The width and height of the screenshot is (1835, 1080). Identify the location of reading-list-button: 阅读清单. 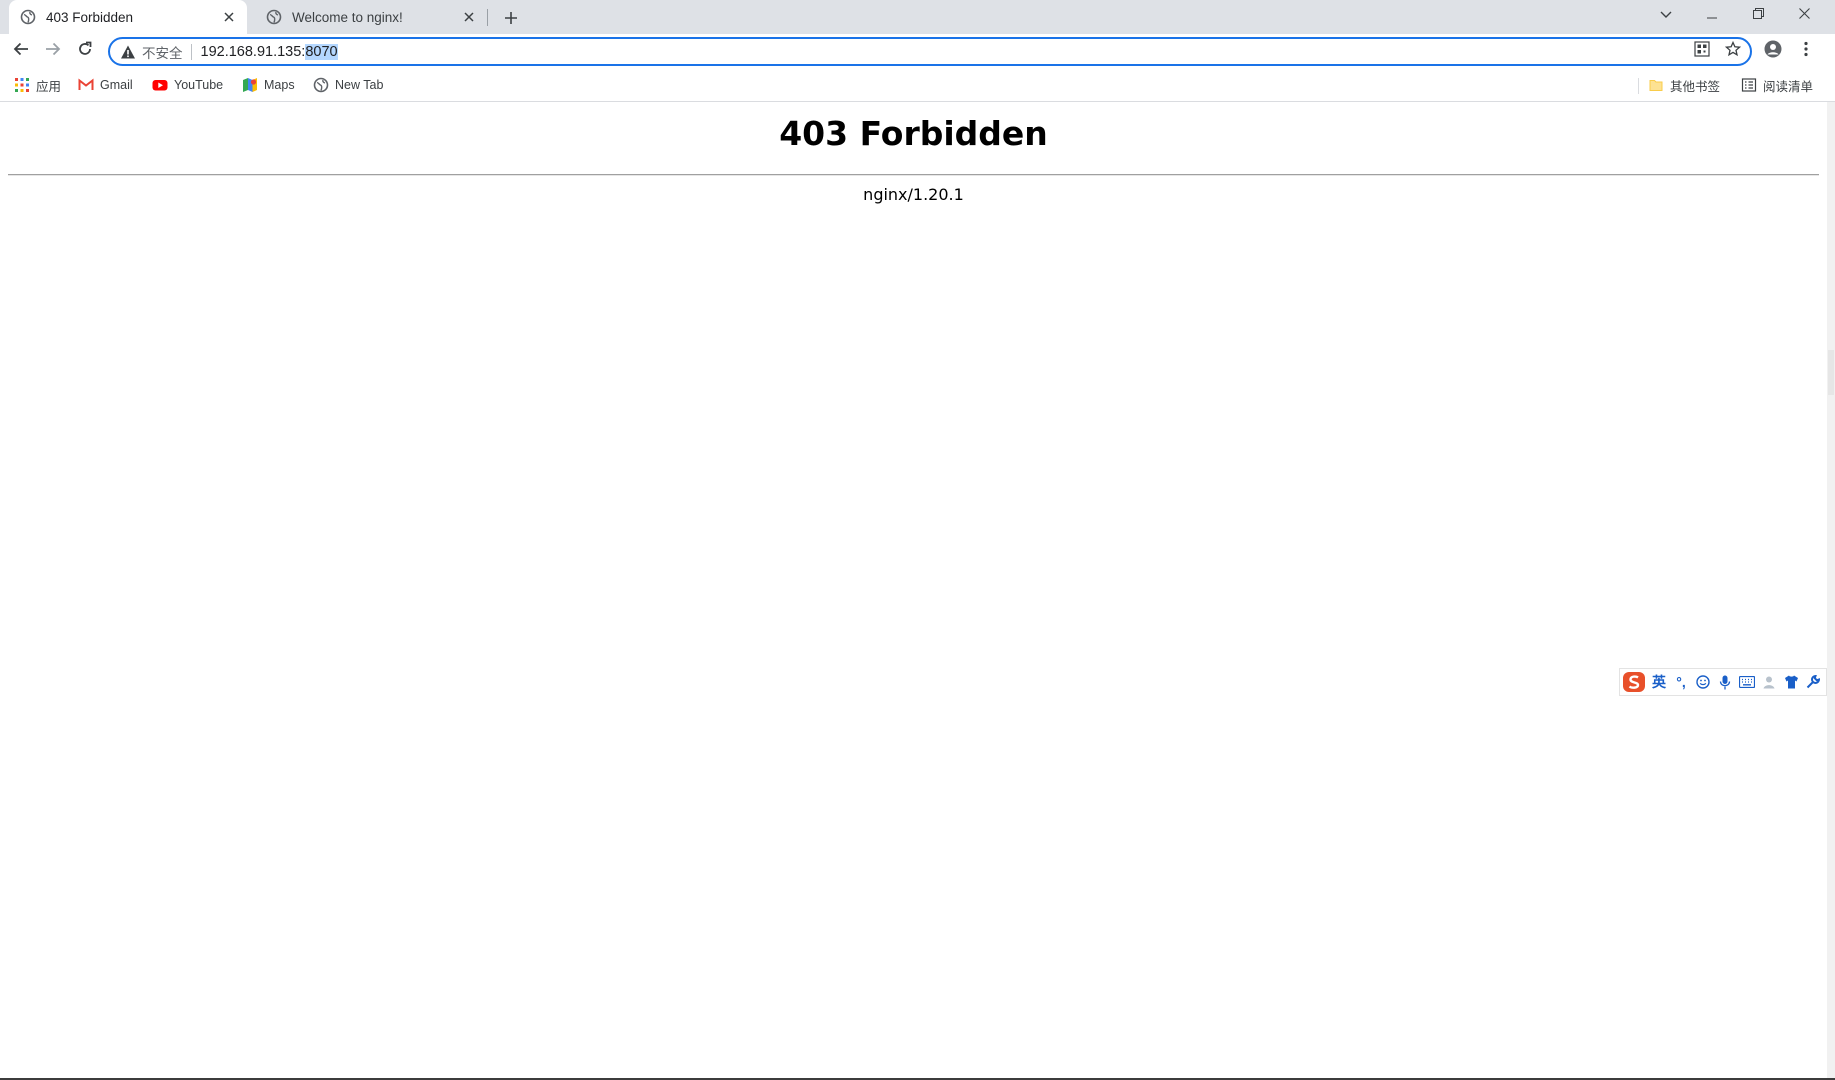
(1777, 85).